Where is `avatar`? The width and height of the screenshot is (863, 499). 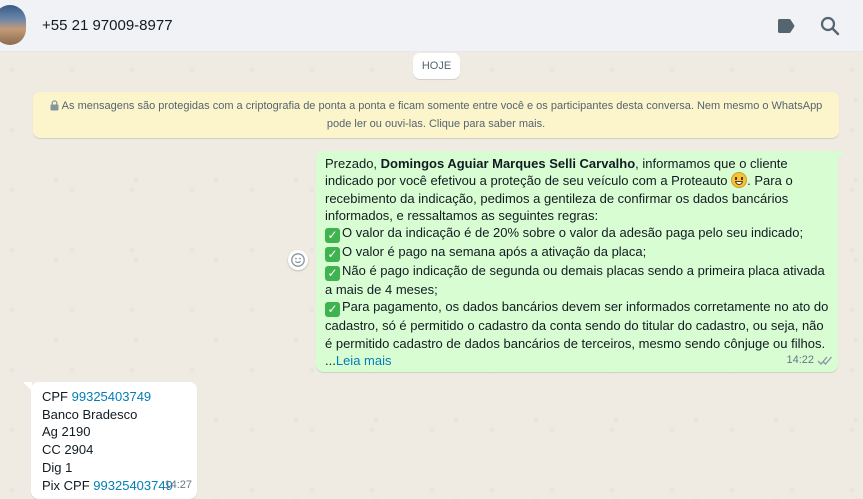 avatar is located at coordinates (13, 25).